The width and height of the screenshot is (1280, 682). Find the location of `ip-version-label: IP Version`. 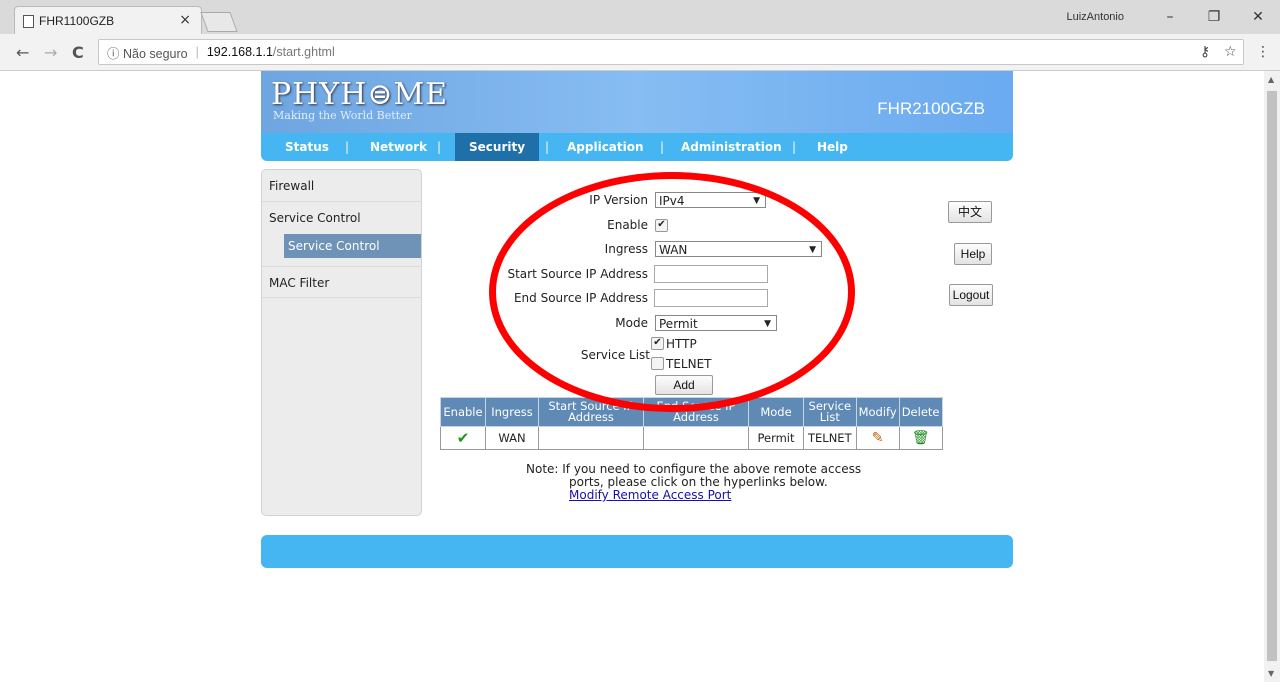

ip-version-label: IP Version is located at coordinates (618, 200).